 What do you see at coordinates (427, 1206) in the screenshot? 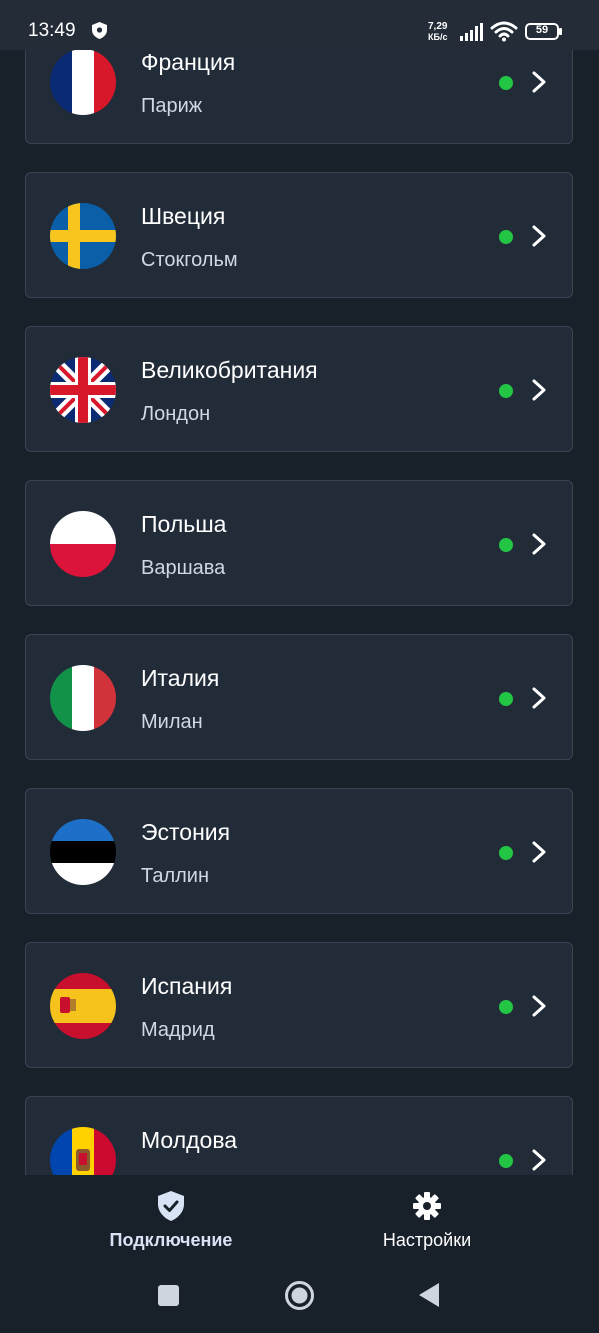
I see `gear-icon` at bounding box center [427, 1206].